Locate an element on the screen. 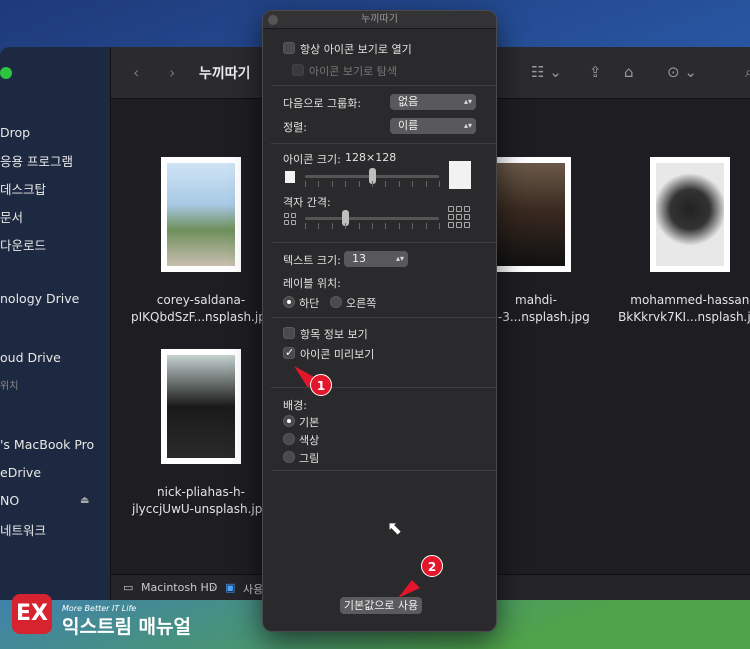  show-info-label: 항목 정보 보기 is located at coordinates (334, 334).